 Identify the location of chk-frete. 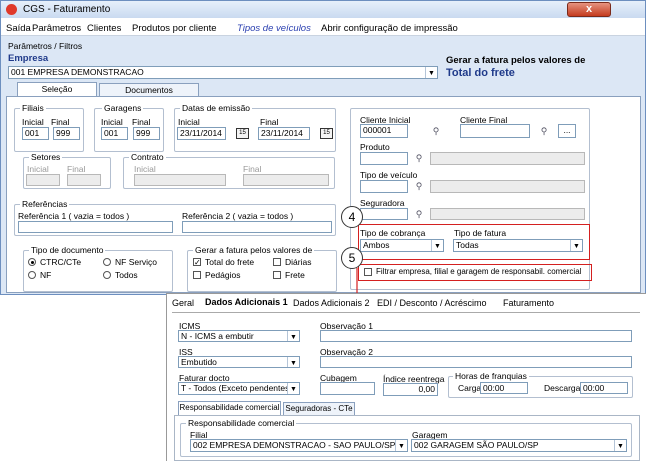
(277, 275).